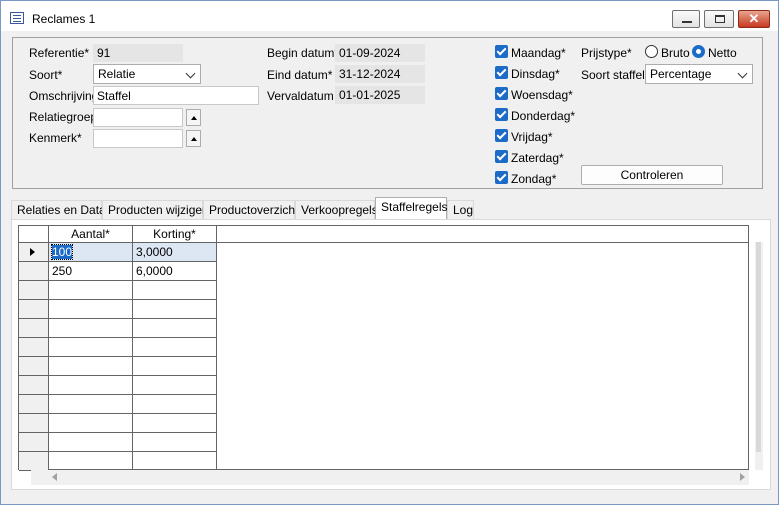  What do you see at coordinates (482, 234) in the screenshot?
I see `column-header-filler` at bounding box center [482, 234].